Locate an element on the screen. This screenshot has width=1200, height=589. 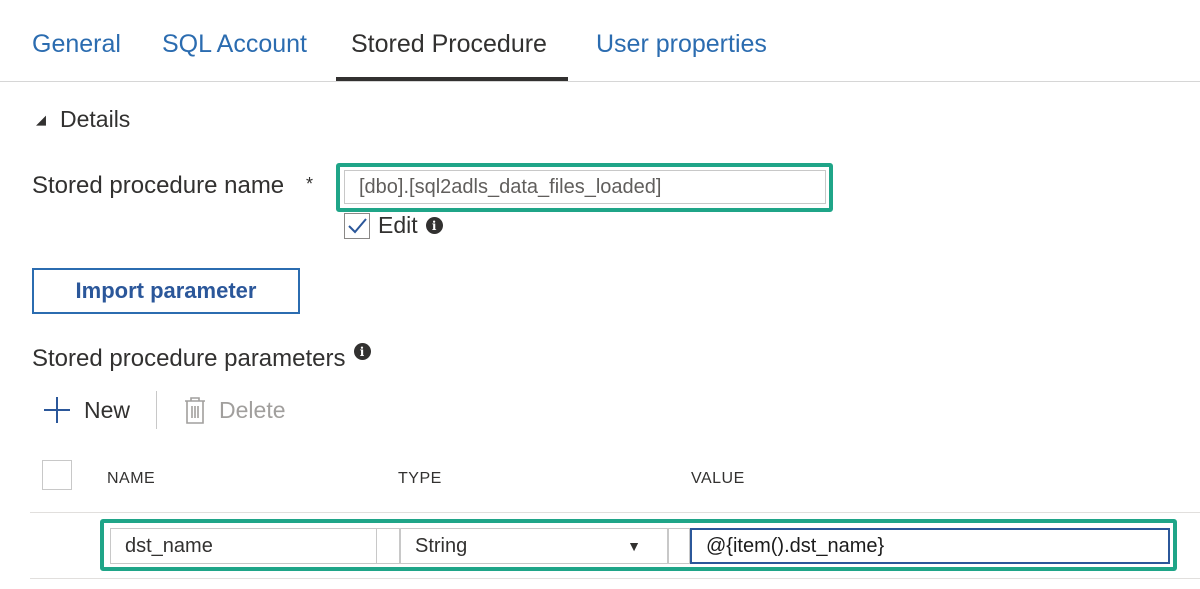
stored-procedure-name-label: Stored procedure name is located at coordinates (158, 185).